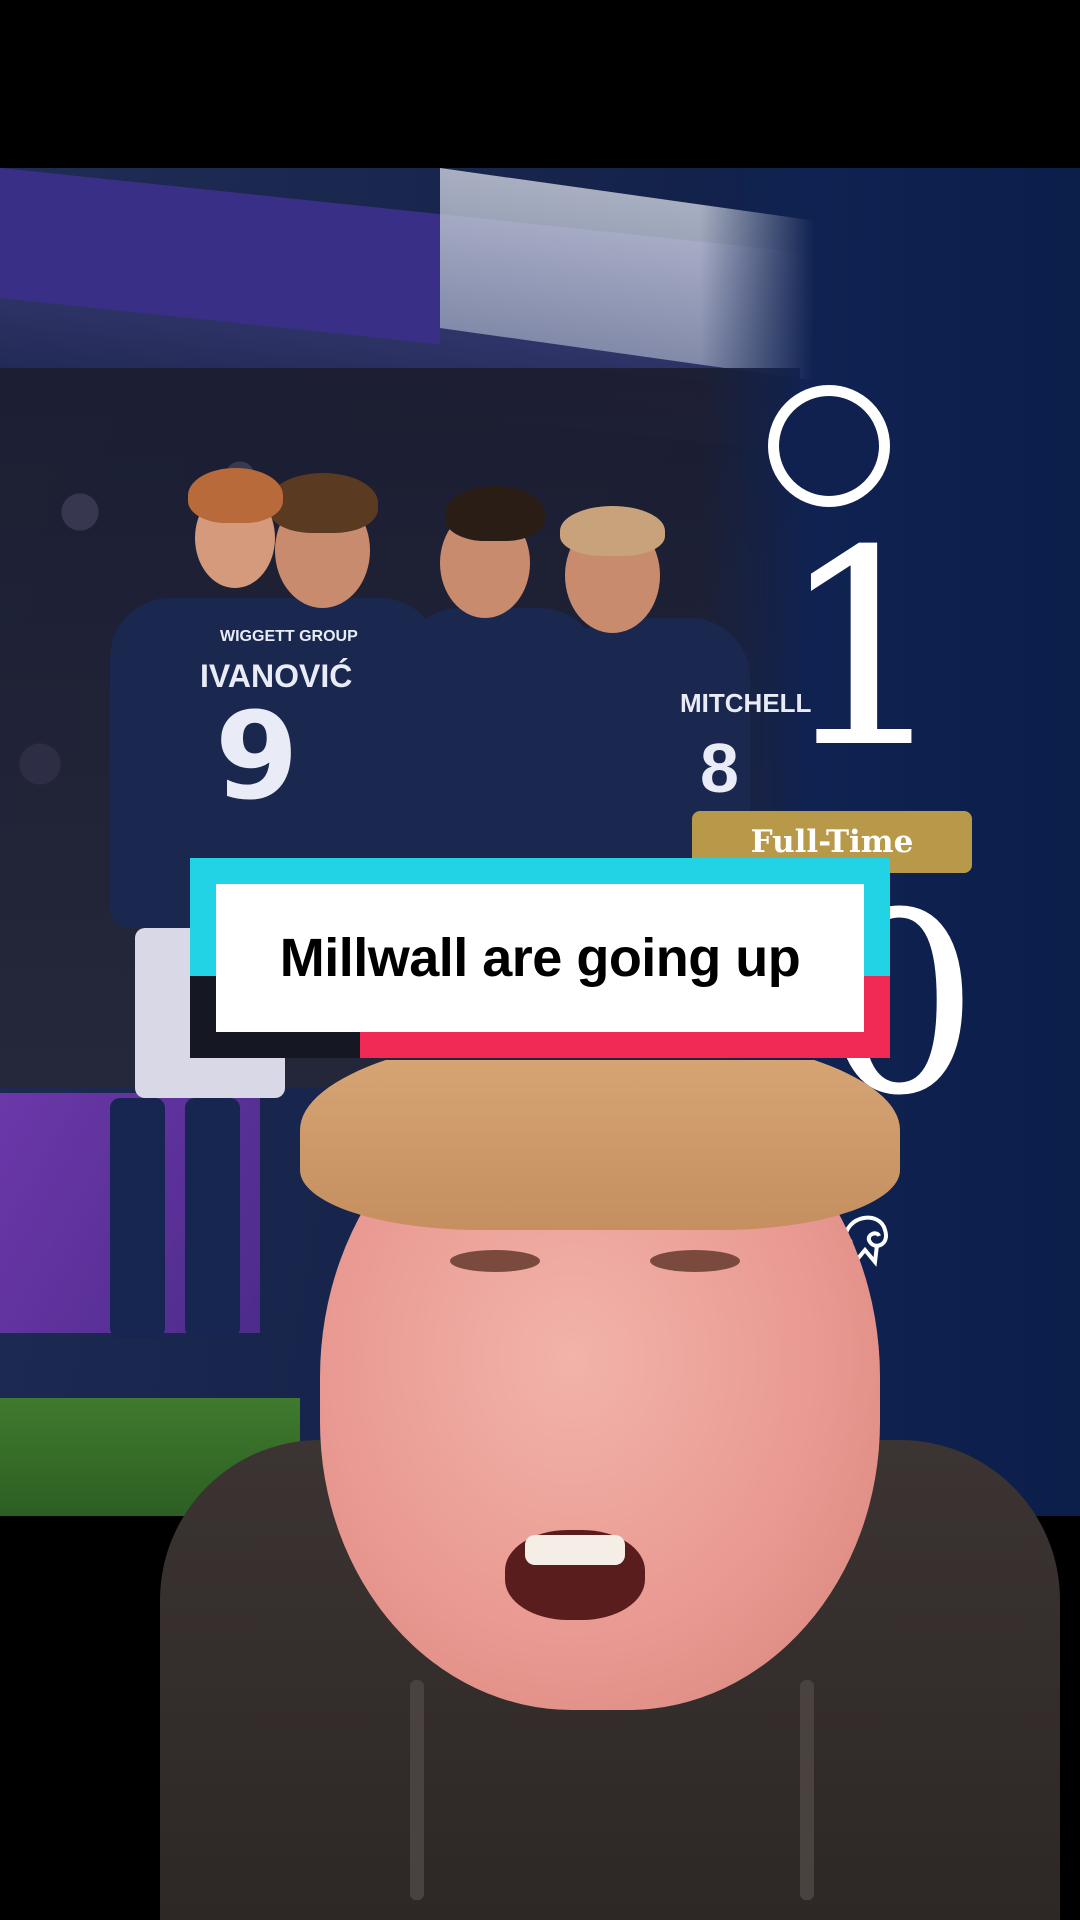 This screenshot has width=1080, height=1920. I want to click on caption-box: Millwall are going up, so click(540, 958).